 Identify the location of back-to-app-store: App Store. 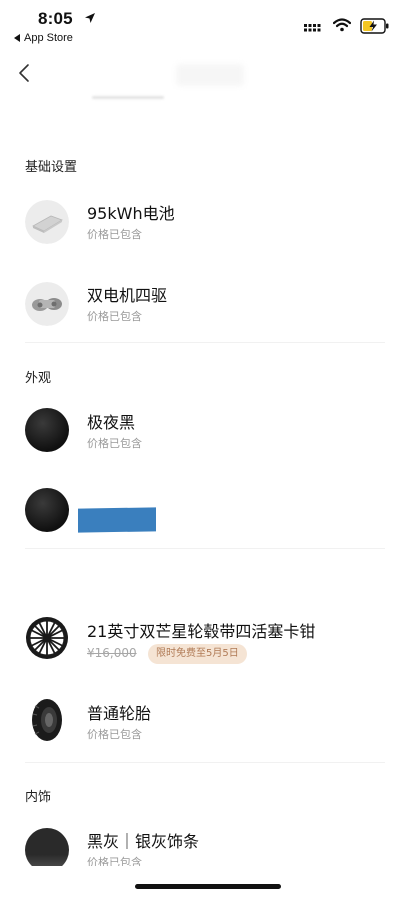
(43, 38).